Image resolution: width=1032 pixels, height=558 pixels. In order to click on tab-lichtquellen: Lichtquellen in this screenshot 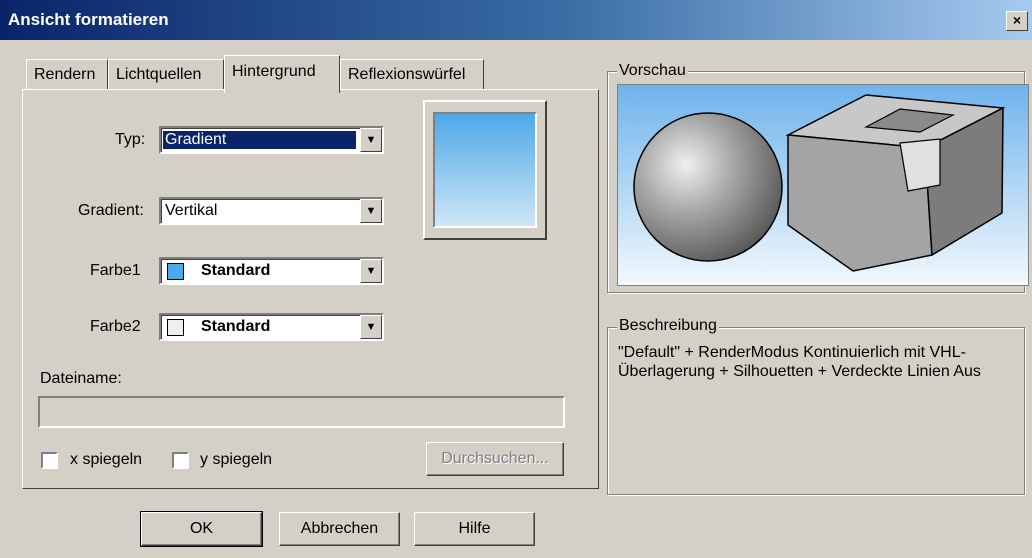, I will do `click(166, 75)`.